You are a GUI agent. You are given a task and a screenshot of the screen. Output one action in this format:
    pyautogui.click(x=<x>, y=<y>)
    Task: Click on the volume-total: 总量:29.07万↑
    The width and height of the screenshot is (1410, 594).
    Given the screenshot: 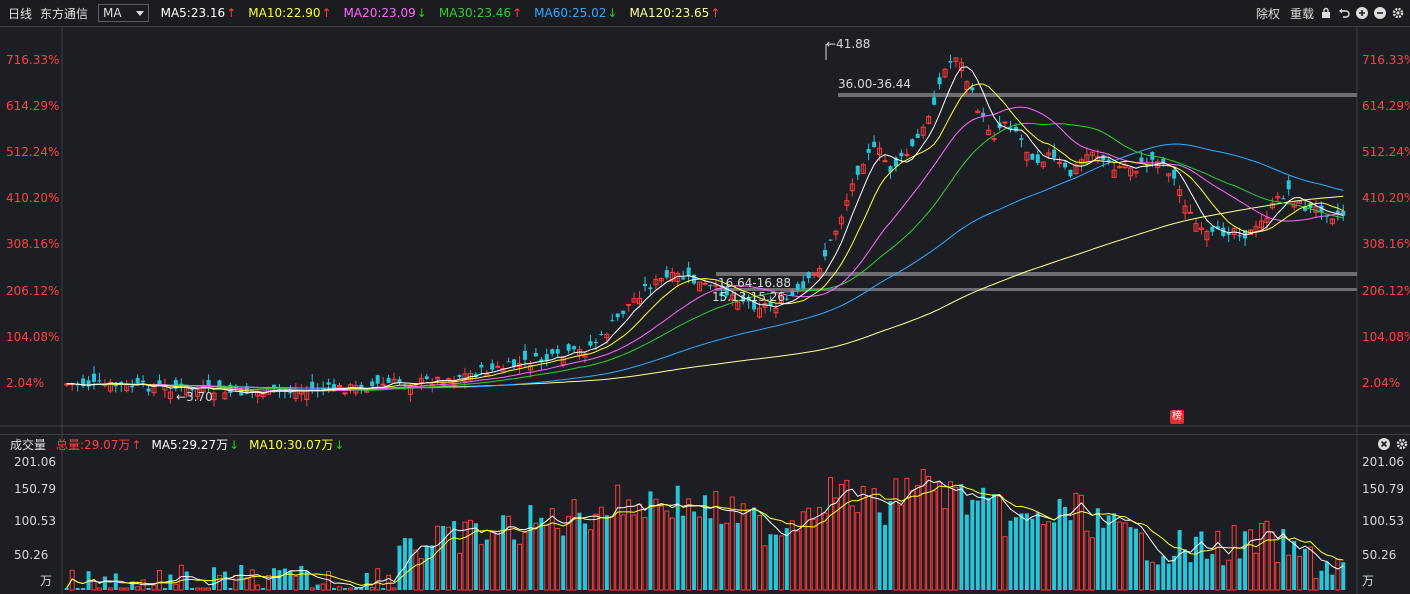 What is the action you would take?
    pyautogui.click(x=99, y=444)
    